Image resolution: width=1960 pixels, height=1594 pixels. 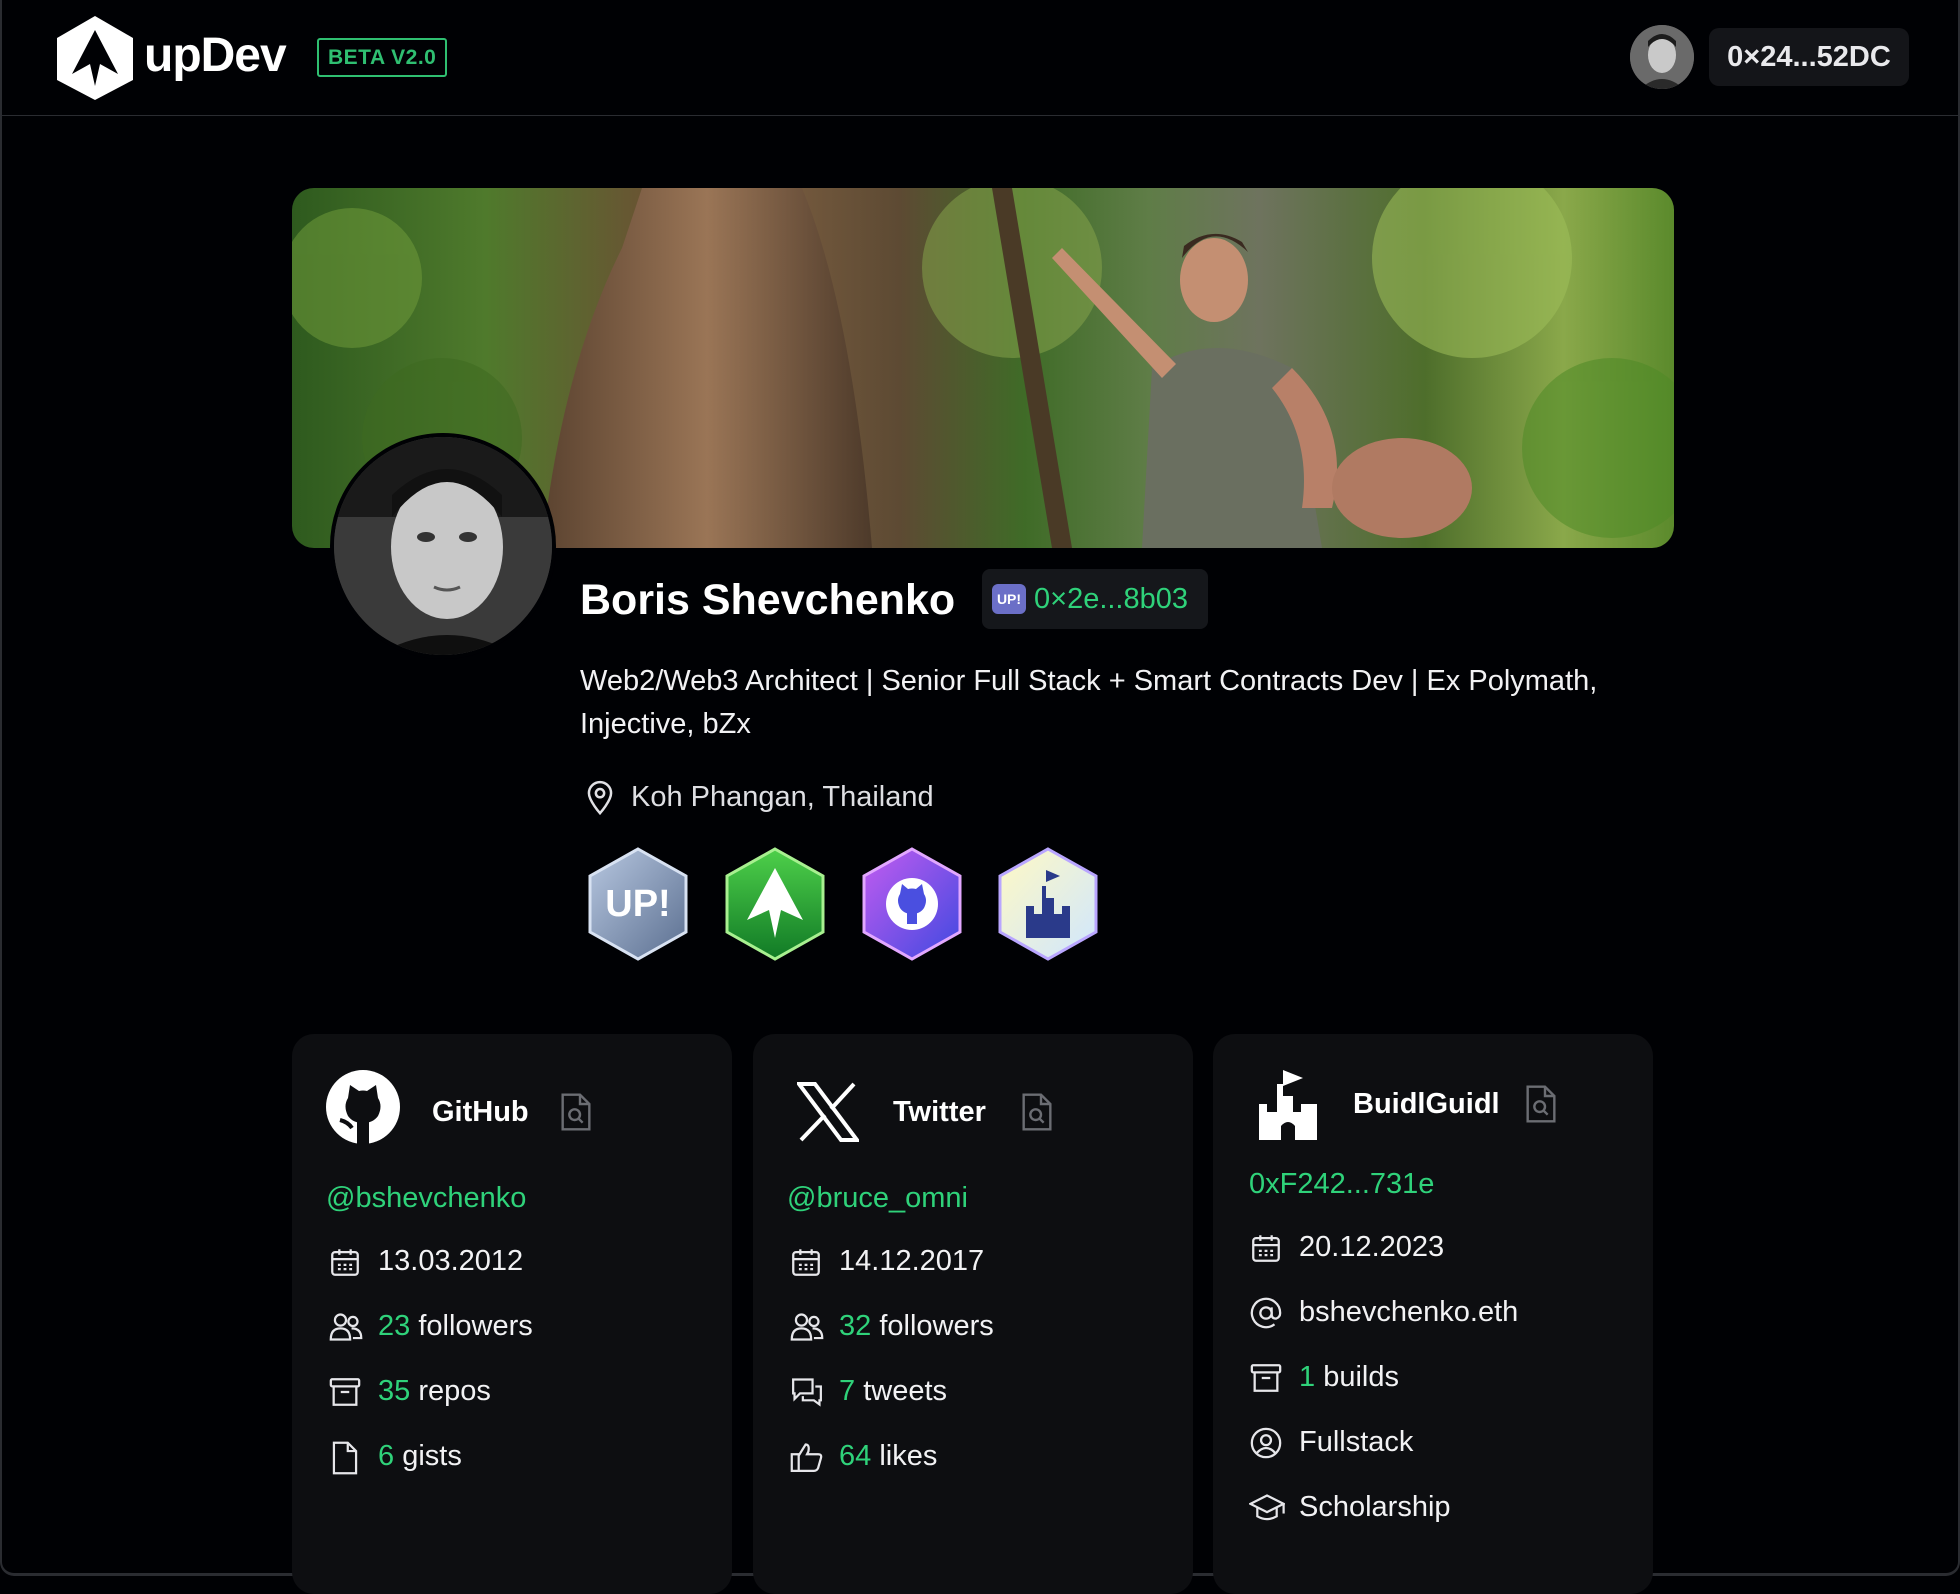 I want to click on profile-avatar, so click(x=443, y=546).